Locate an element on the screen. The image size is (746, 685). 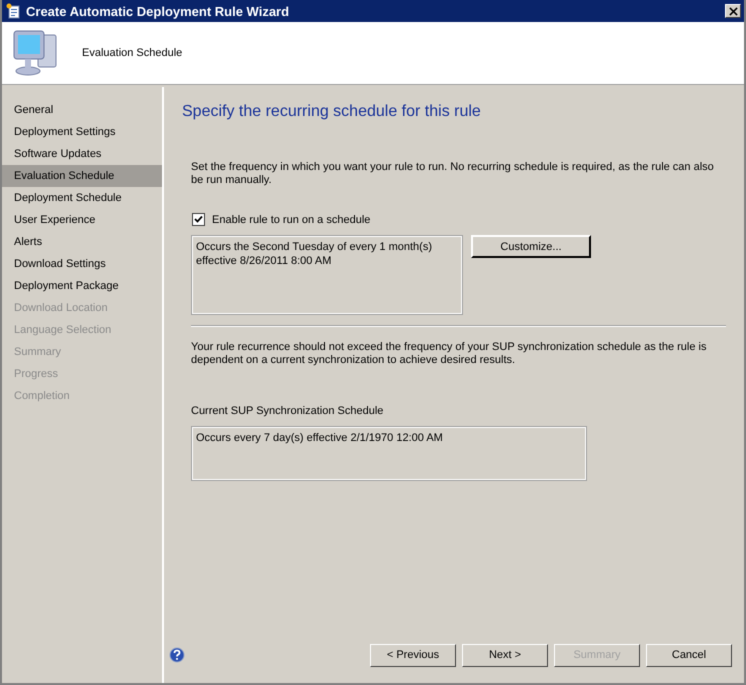
wizard-button: < Previous is located at coordinates (413, 655).